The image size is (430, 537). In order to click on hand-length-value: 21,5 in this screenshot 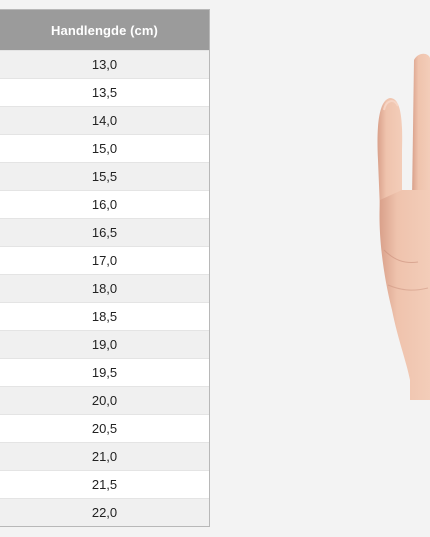, I will do `click(104, 484)`.